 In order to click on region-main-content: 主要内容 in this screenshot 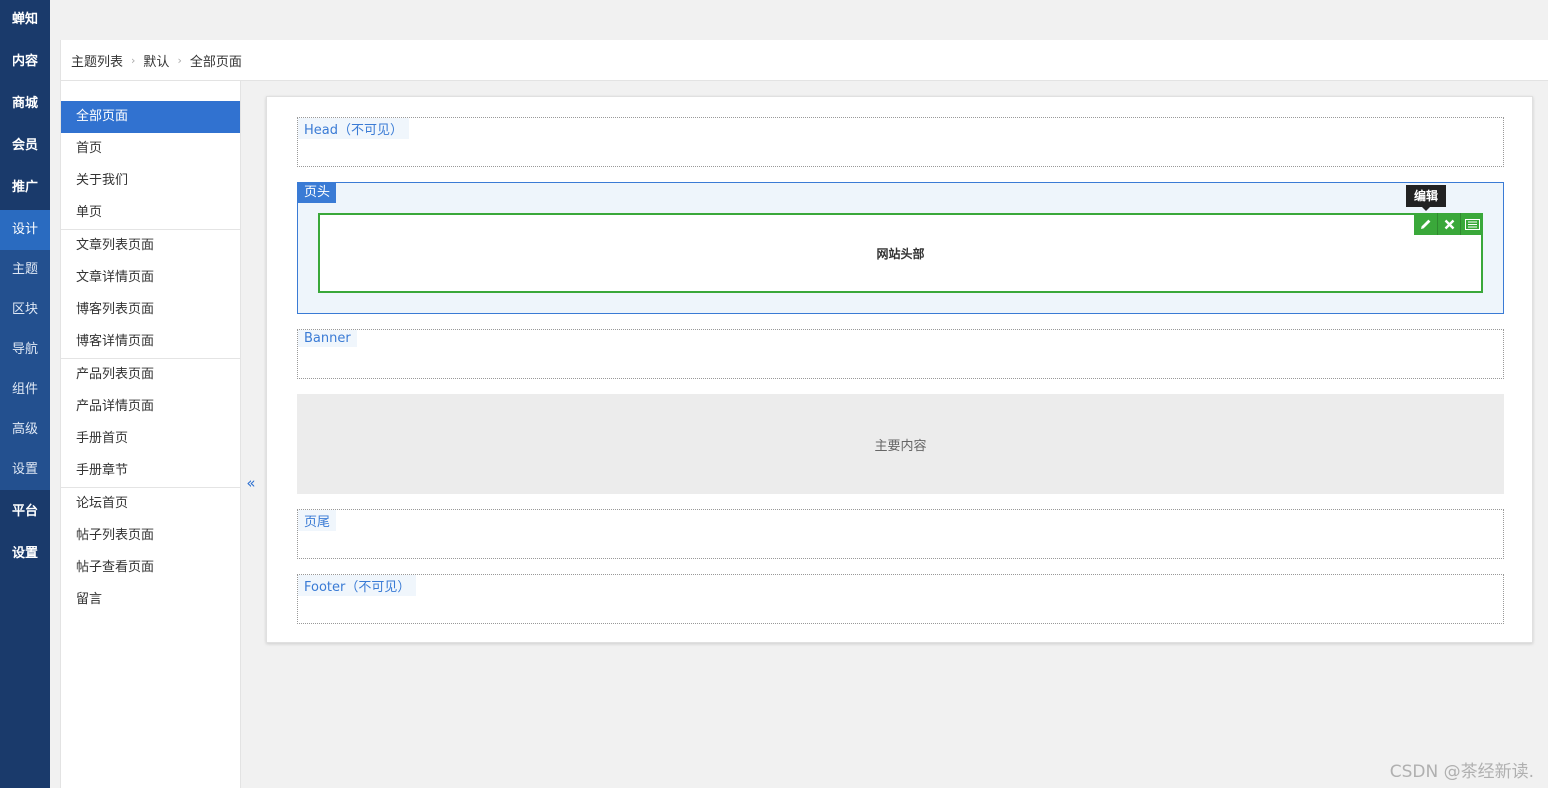, I will do `click(900, 444)`.